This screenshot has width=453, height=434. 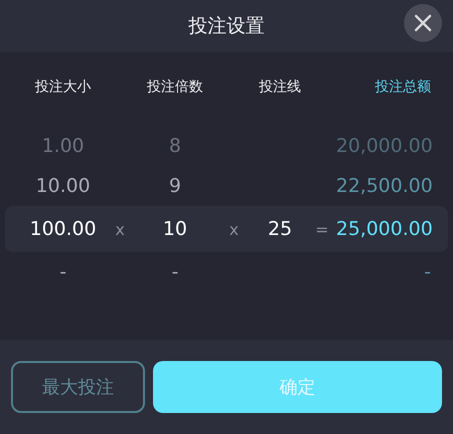 What do you see at coordinates (175, 272) in the screenshot?
I see `multiplier: -` at bounding box center [175, 272].